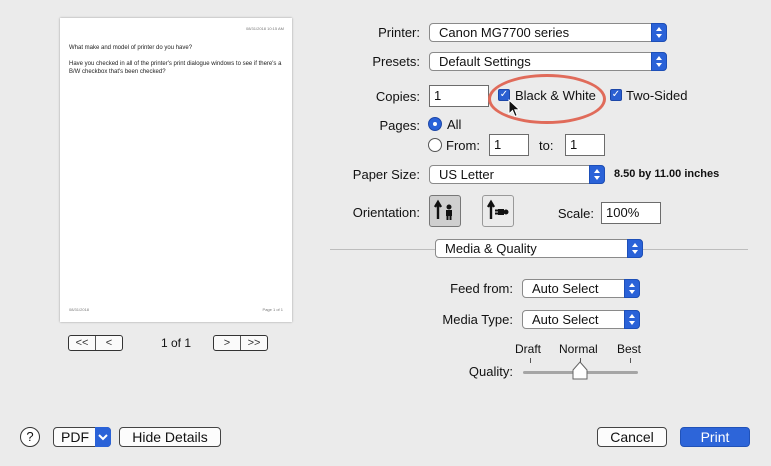  What do you see at coordinates (514, 108) in the screenshot?
I see `mouse-pointer-icon` at bounding box center [514, 108].